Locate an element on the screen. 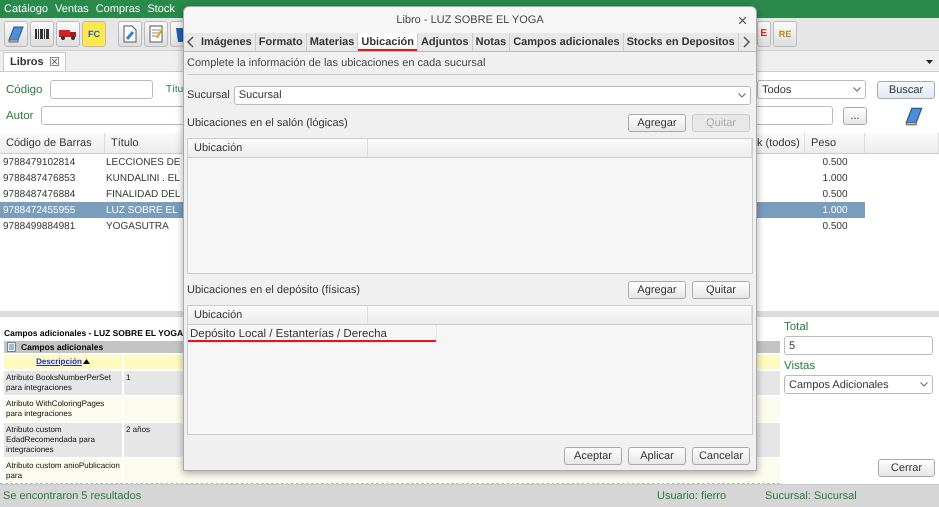 The image size is (939, 507). dialog-button: Aplicar is located at coordinates (657, 455).